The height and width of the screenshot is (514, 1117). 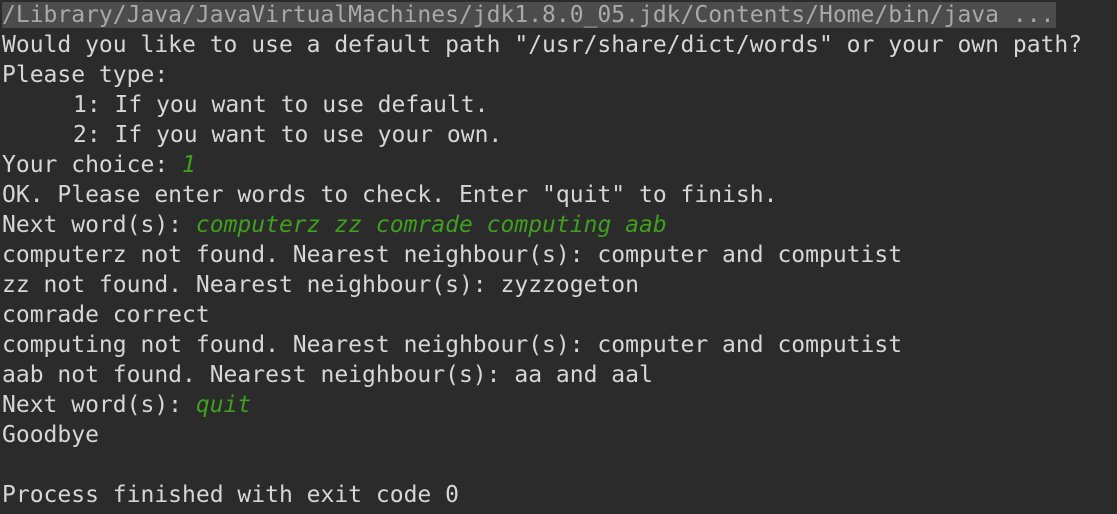 I want to click on result-line: aab not found. Nearest neighbour(s), so click(x=327, y=375).